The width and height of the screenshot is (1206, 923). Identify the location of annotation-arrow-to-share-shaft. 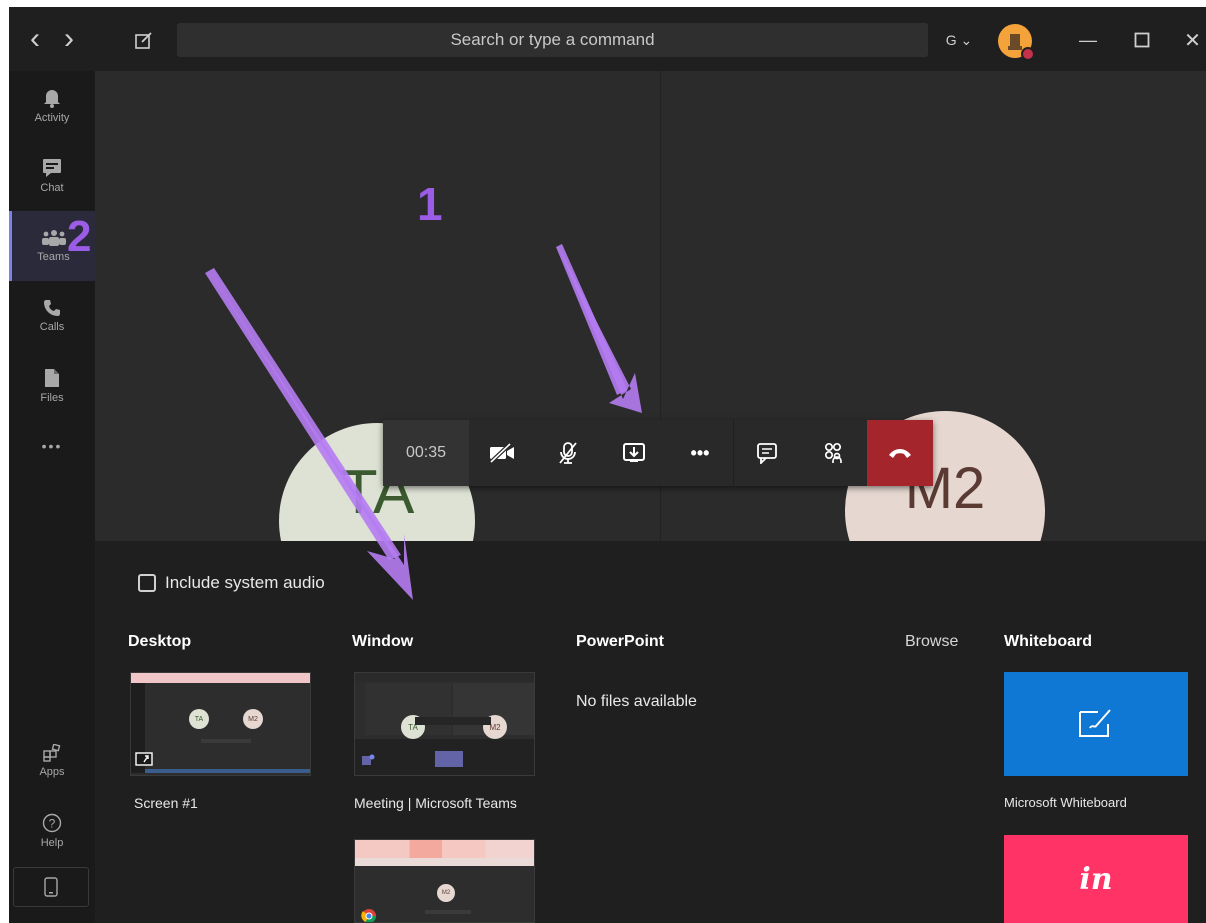
(591, 319).